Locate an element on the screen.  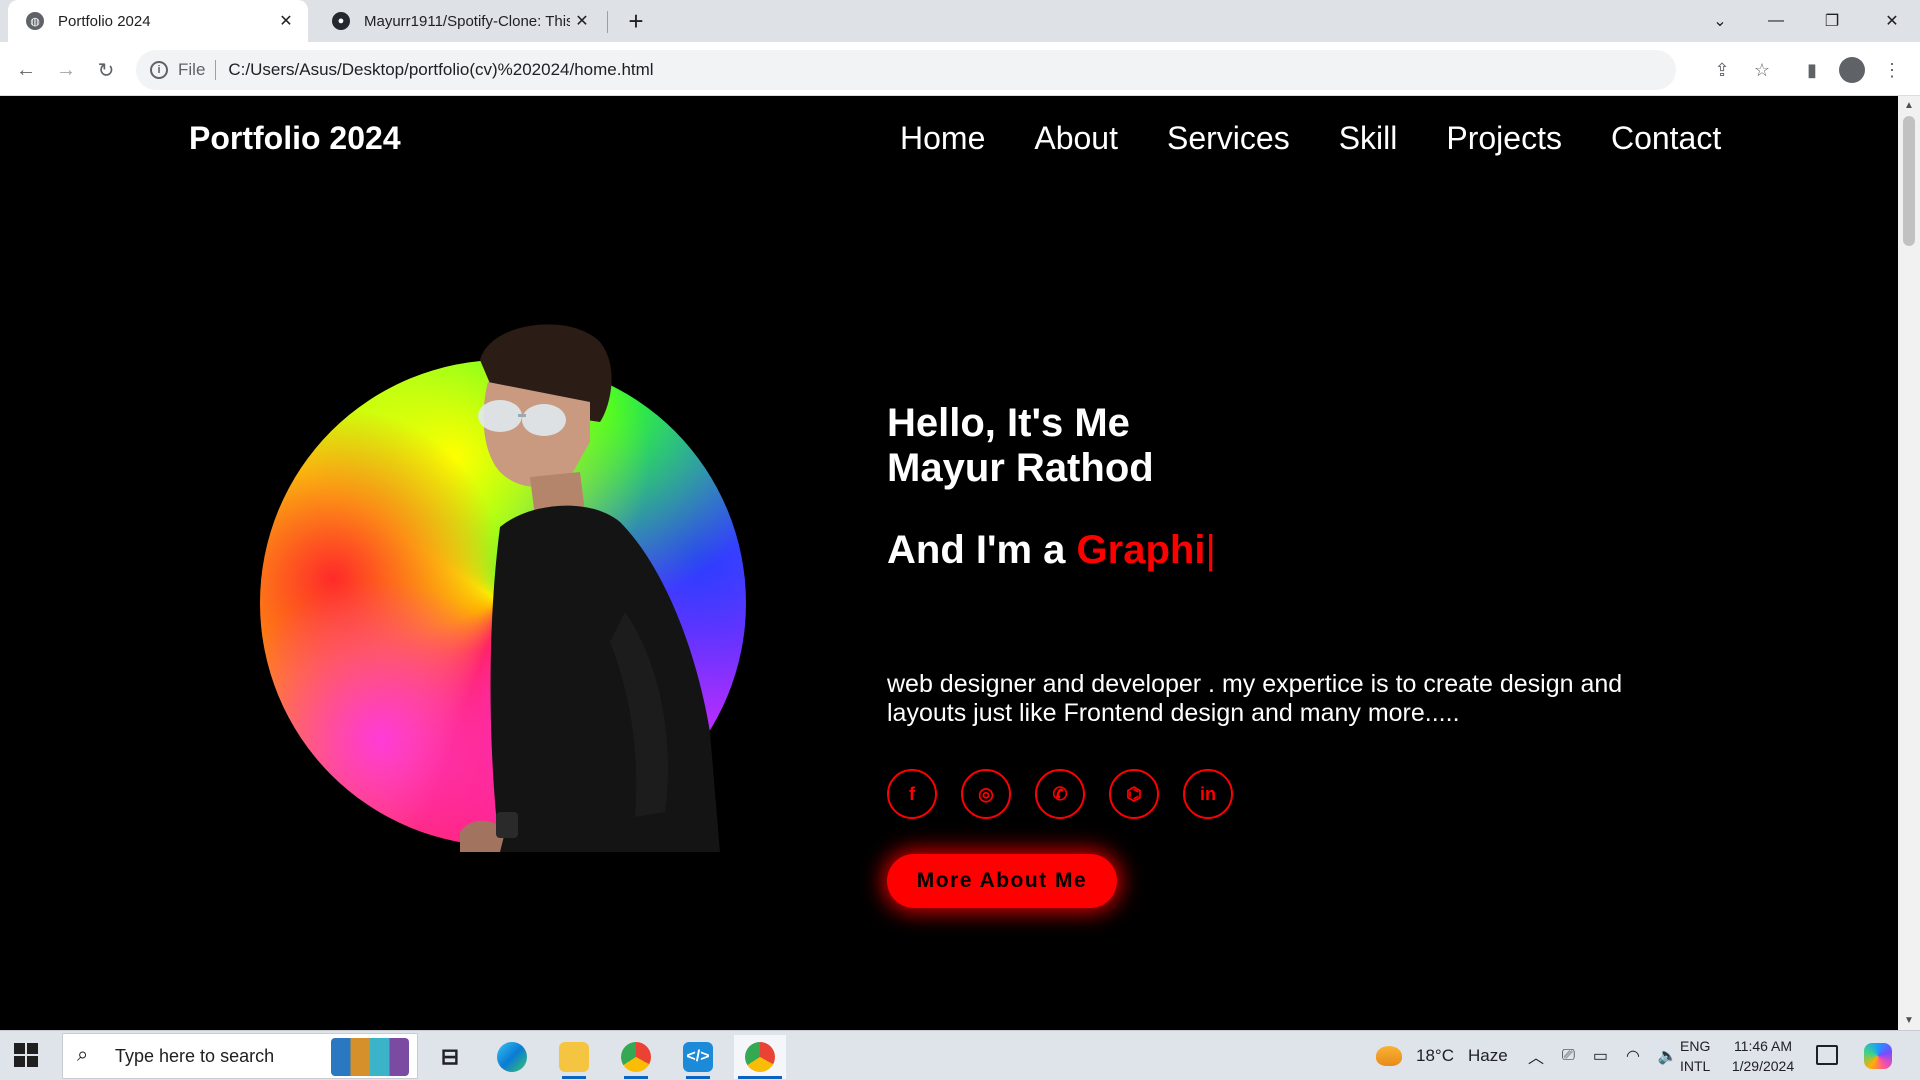
search-highlight-image is located at coordinates (370, 1057).